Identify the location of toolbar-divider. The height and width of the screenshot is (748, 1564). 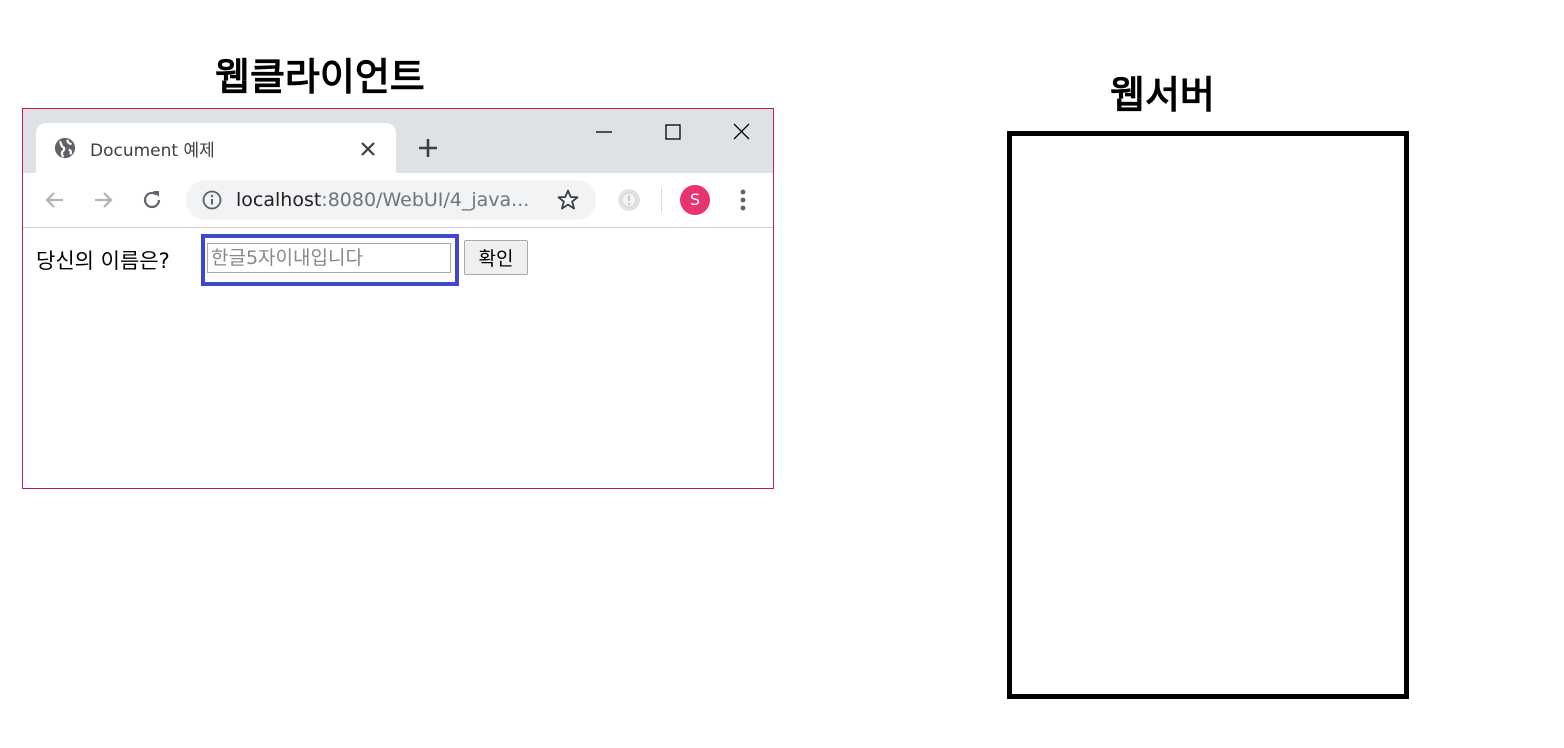
(661, 200).